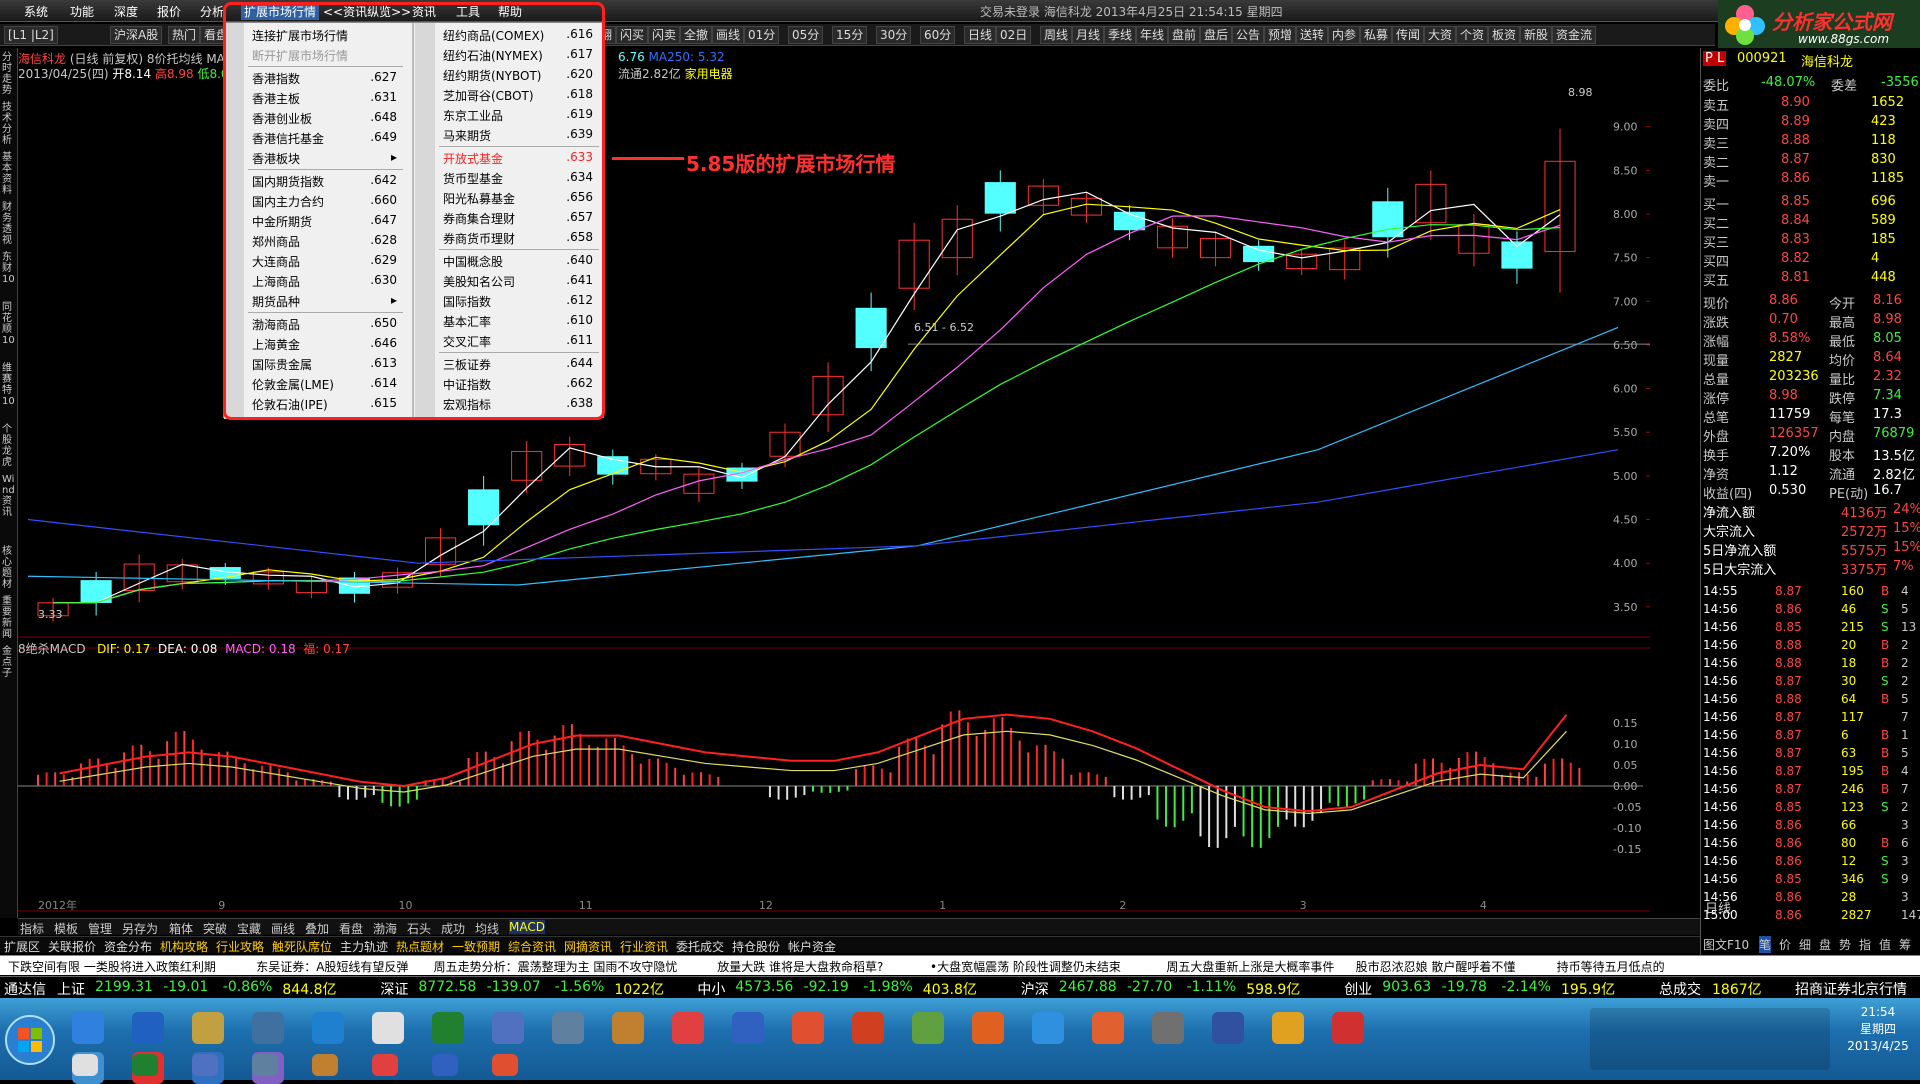  I want to click on indicator-tab: 成功, so click(453, 928).